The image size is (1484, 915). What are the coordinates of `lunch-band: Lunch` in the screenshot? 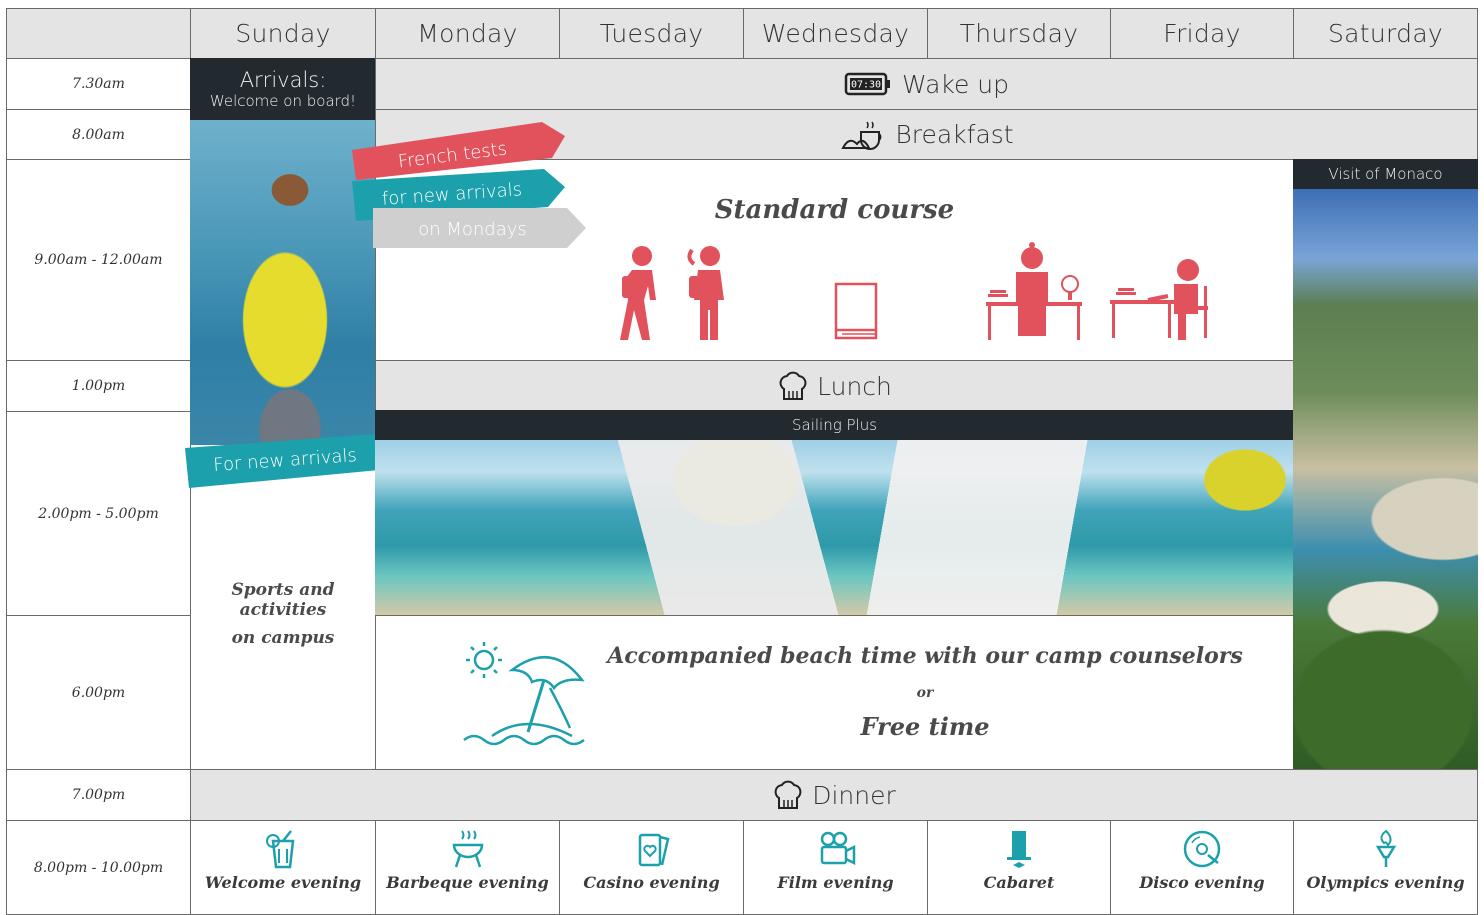 It's located at (834, 386).